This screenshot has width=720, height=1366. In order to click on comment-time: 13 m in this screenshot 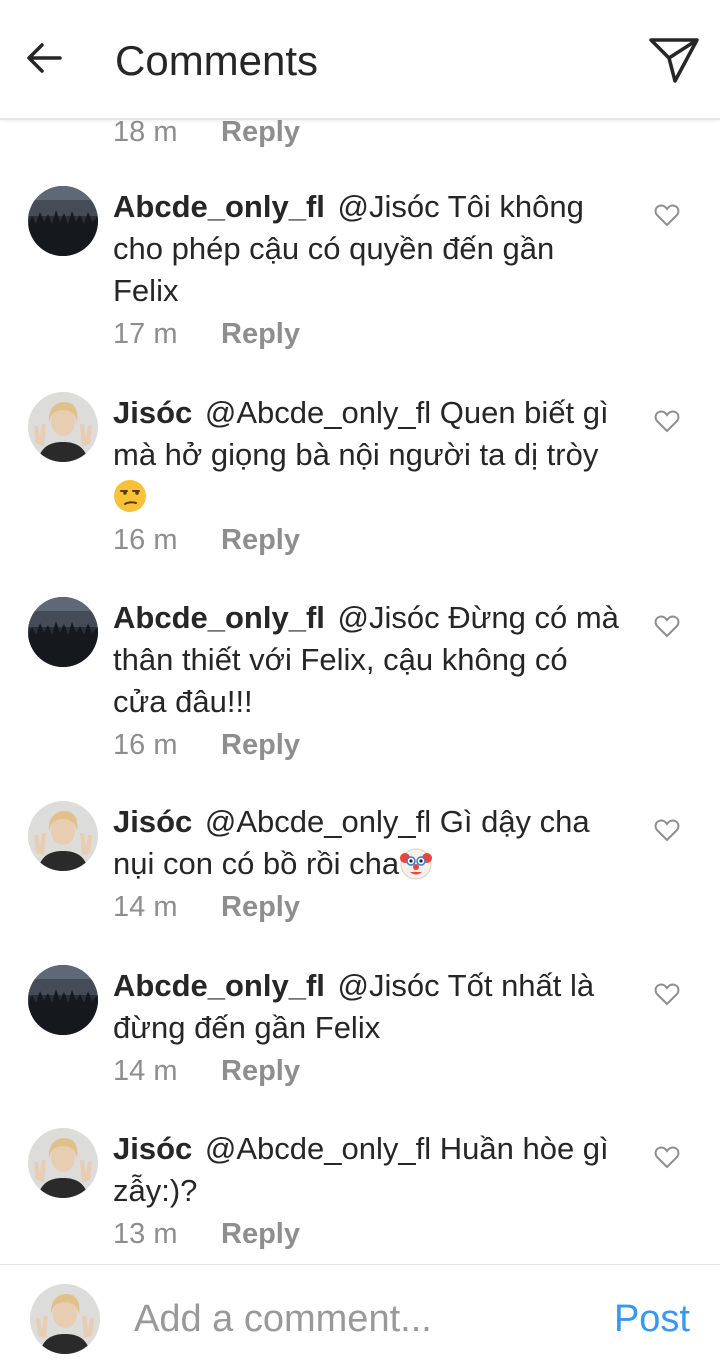, I will do `click(145, 1234)`.